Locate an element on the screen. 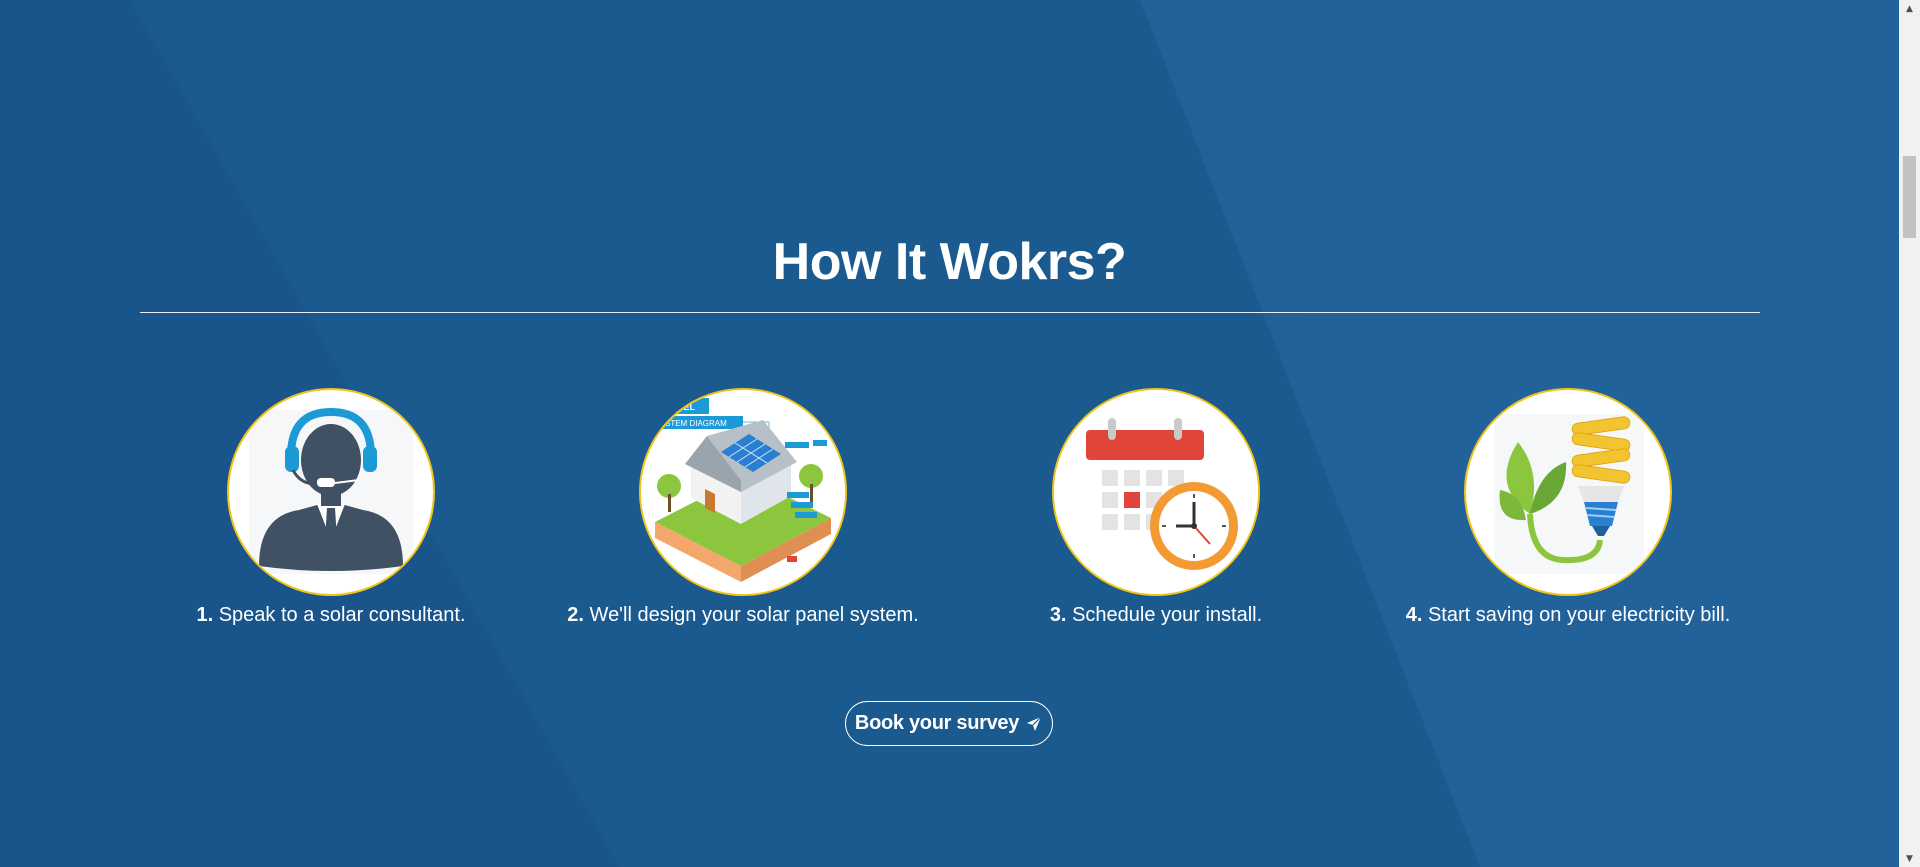  eco-bulb-icon is located at coordinates (1569, 494).